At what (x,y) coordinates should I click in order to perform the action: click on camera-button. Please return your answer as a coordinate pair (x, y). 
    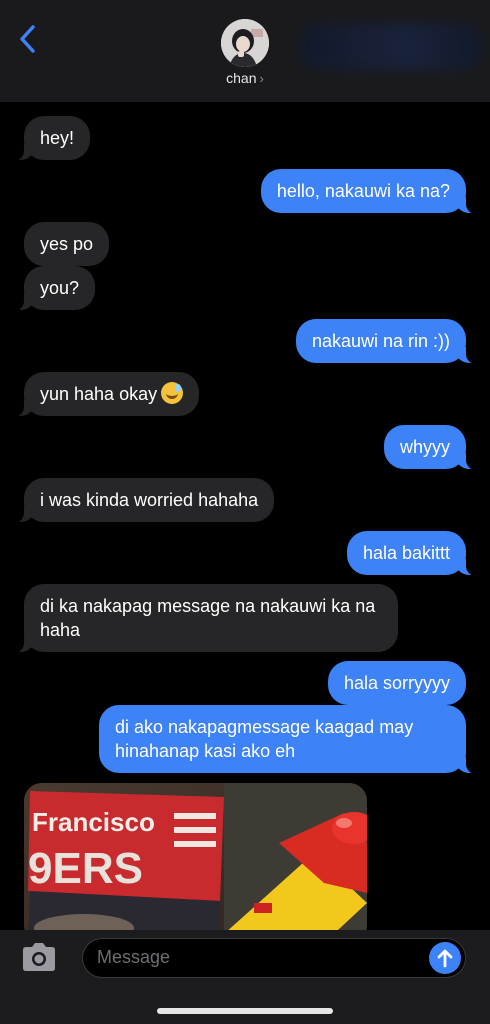
    Looking at the image, I should click on (39, 957).